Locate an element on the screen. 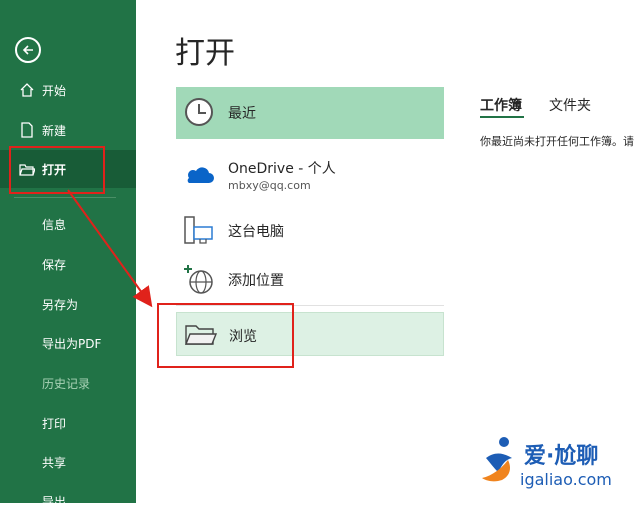 Image resolution: width=636 pixels, height=521 pixels. watermark-title: 爱·尬聊 is located at coordinates (561, 456).